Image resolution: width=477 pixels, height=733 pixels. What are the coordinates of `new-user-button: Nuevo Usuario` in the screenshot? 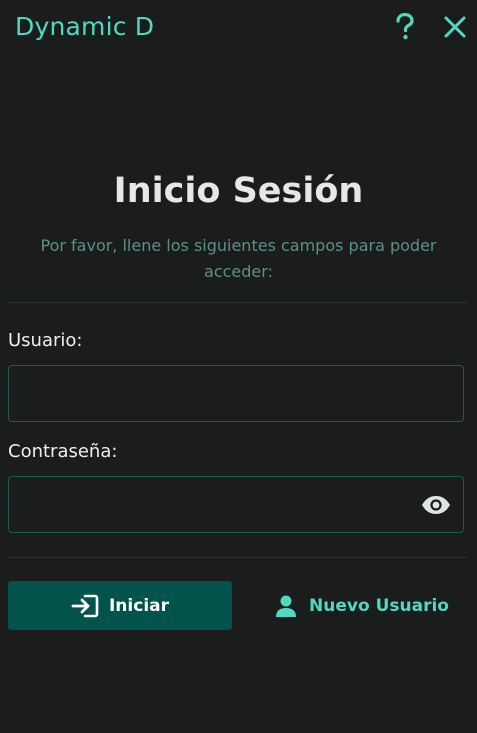 It's located at (362, 605).